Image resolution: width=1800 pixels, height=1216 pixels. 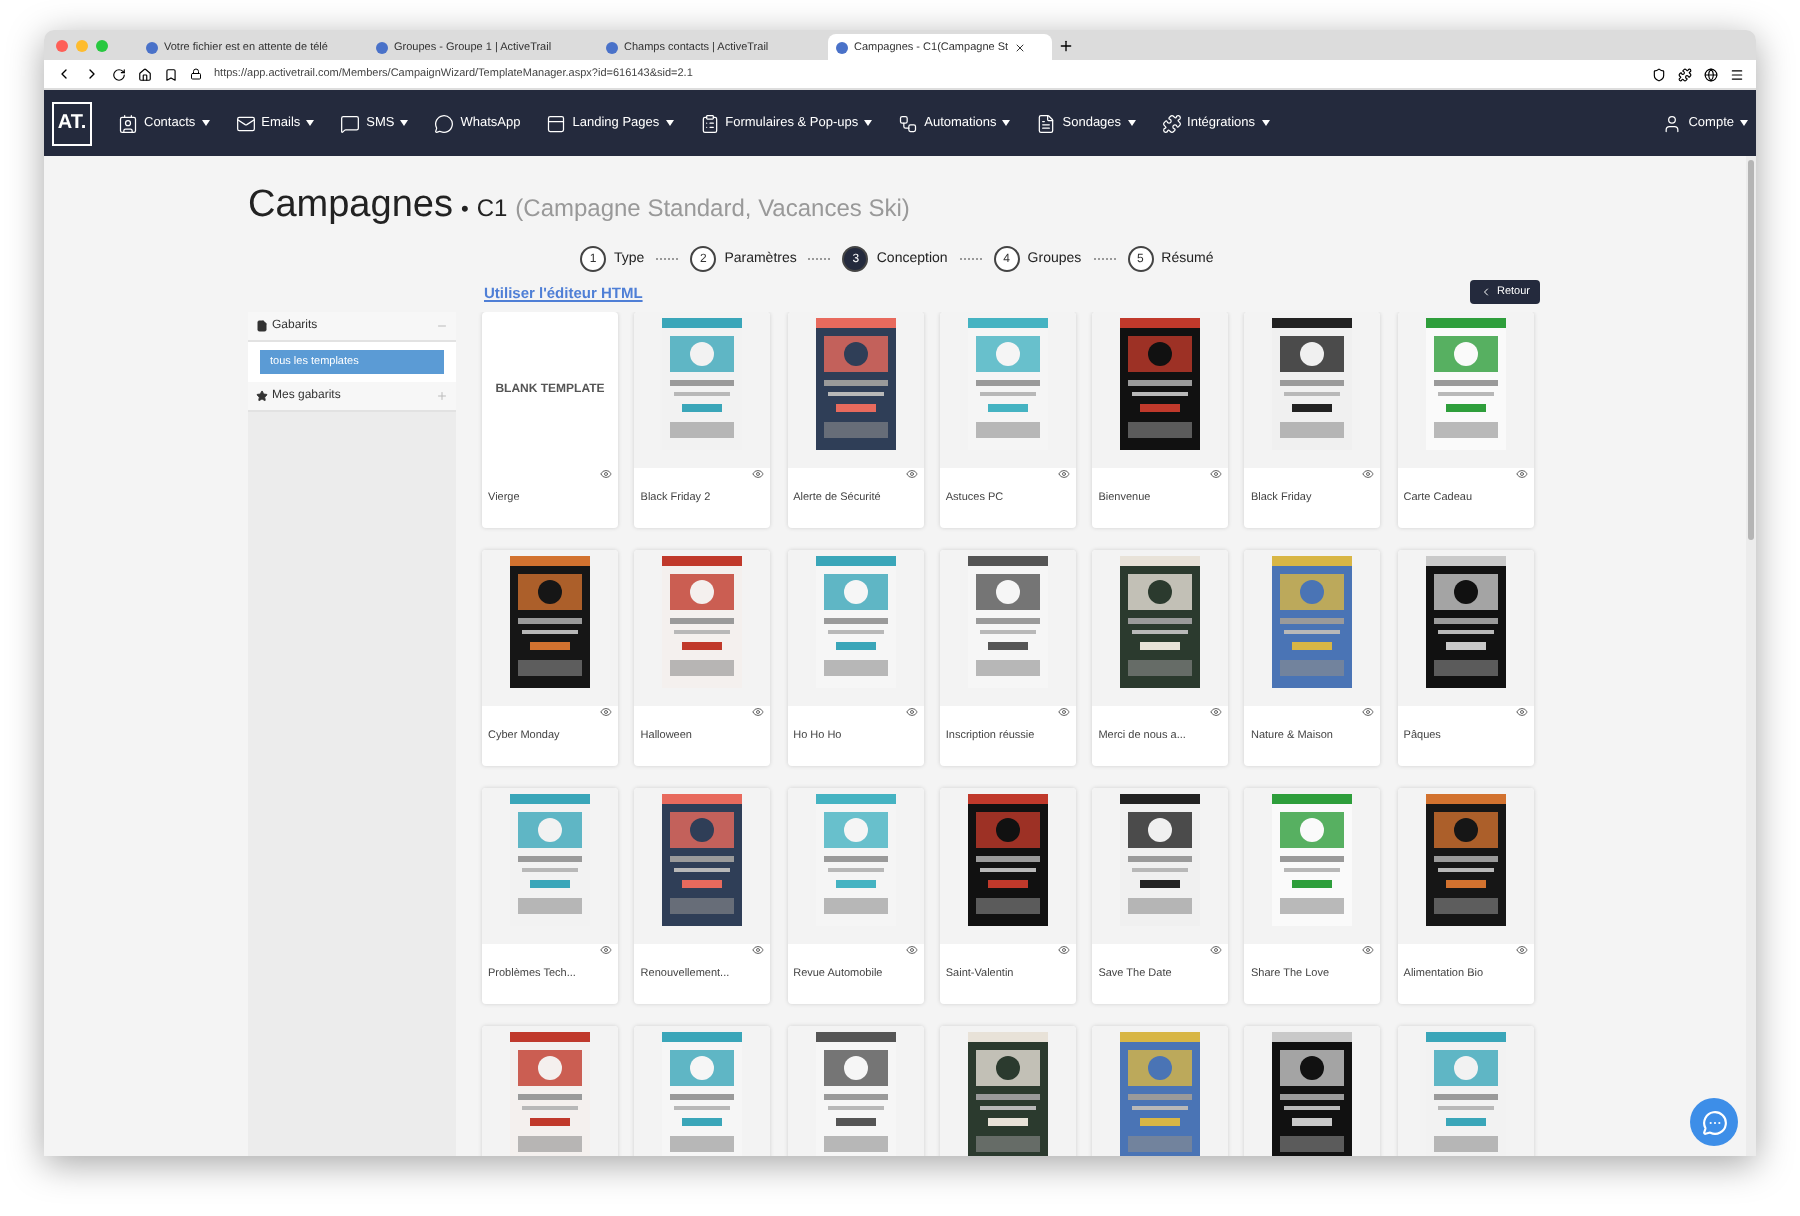 What do you see at coordinates (1714, 1122) in the screenshot?
I see `chat-icon` at bounding box center [1714, 1122].